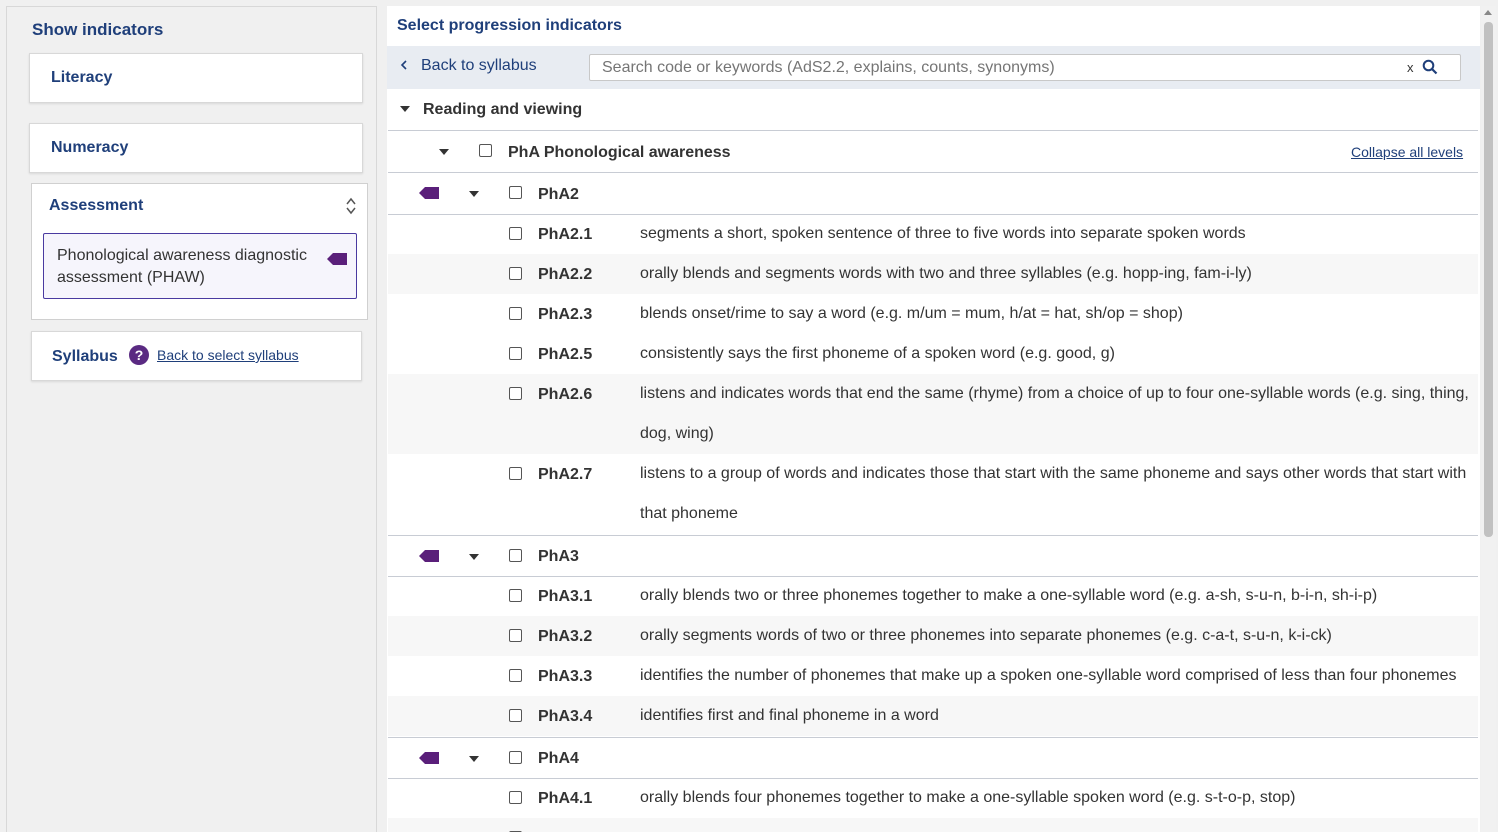  Describe the element at coordinates (82, 77) in the screenshot. I see `literacy-label: Literacy` at that location.